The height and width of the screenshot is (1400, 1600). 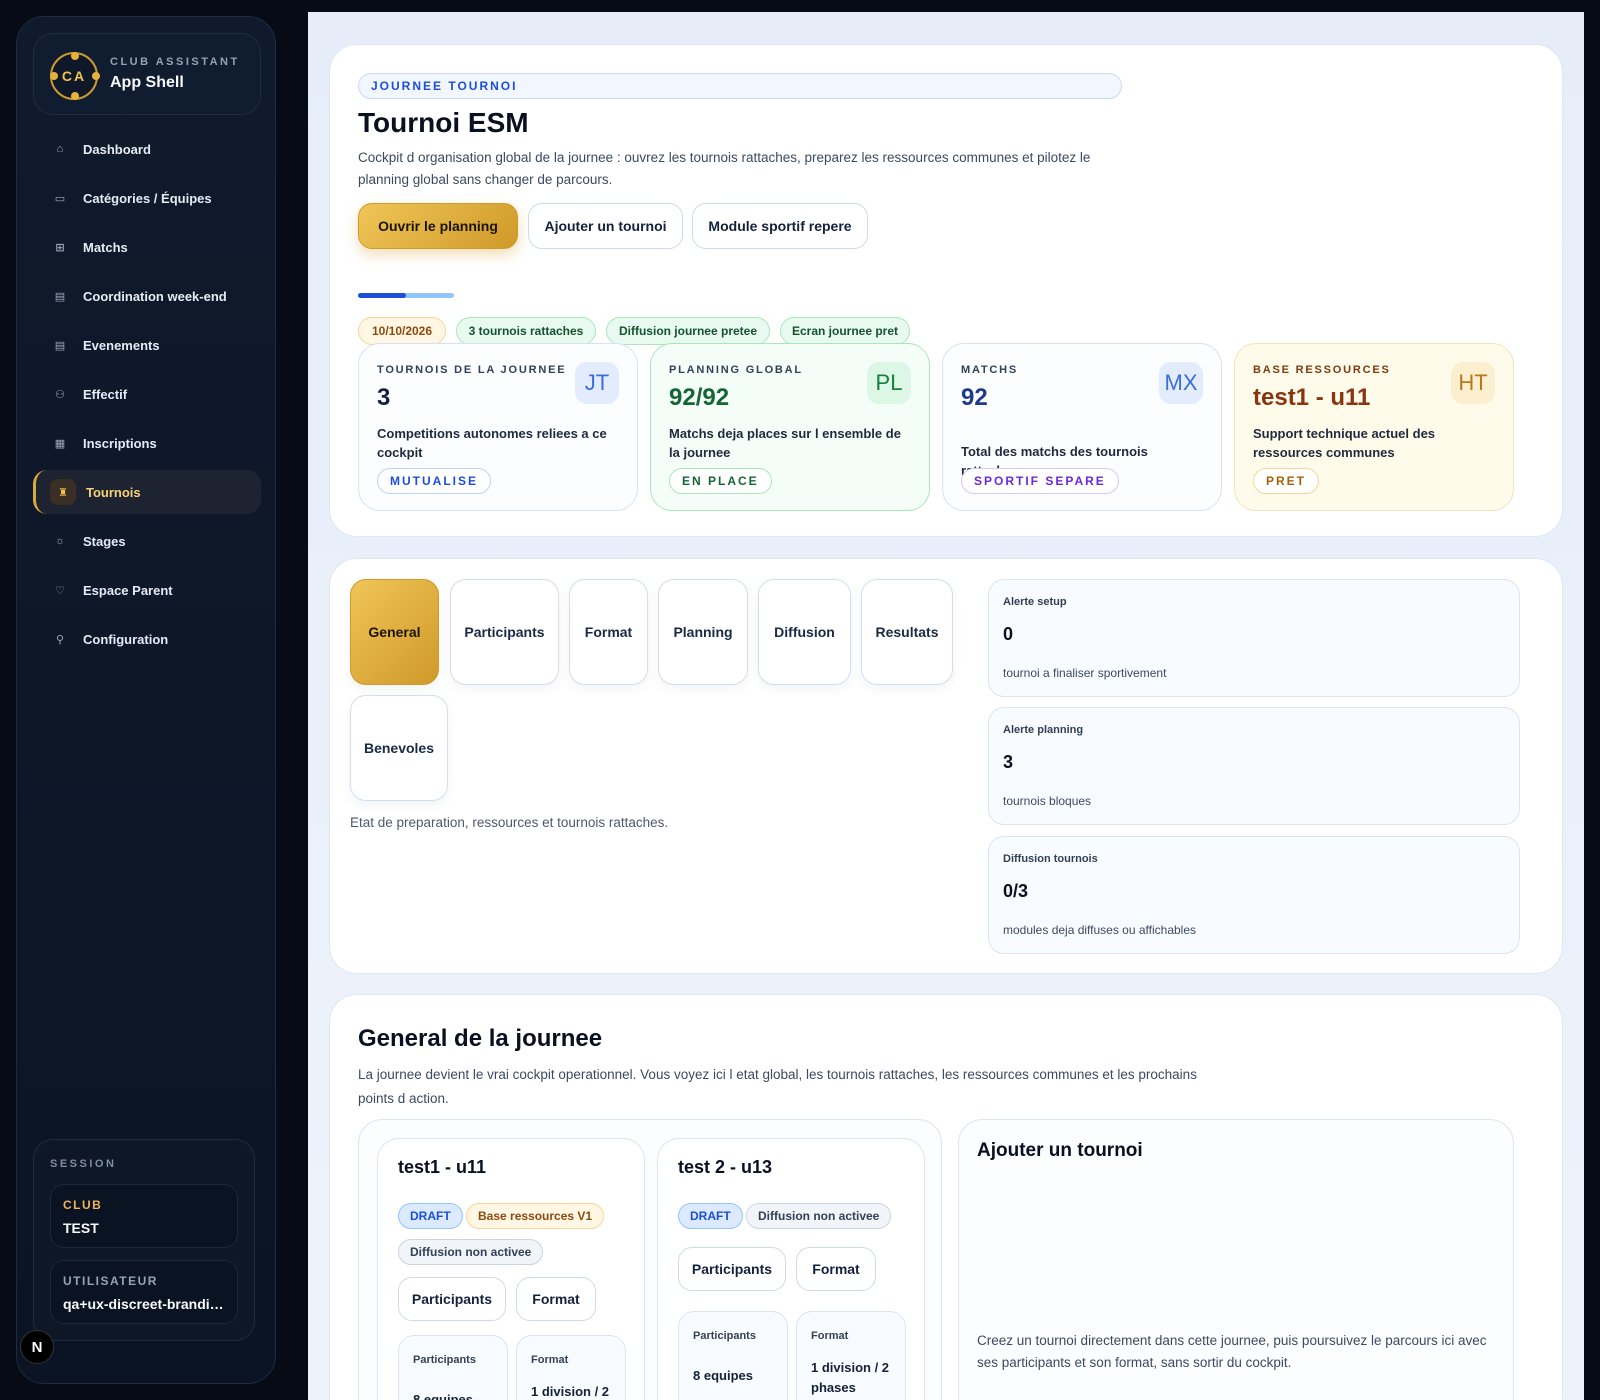 What do you see at coordinates (60, 198) in the screenshot?
I see `folder-icon: ▭` at bounding box center [60, 198].